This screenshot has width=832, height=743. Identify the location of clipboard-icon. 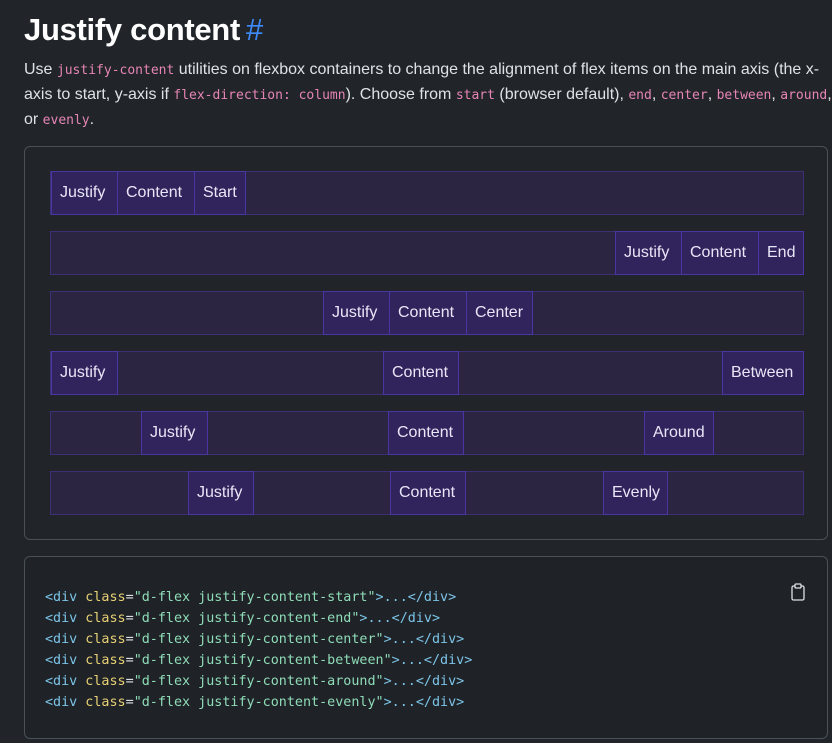
(798, 592).